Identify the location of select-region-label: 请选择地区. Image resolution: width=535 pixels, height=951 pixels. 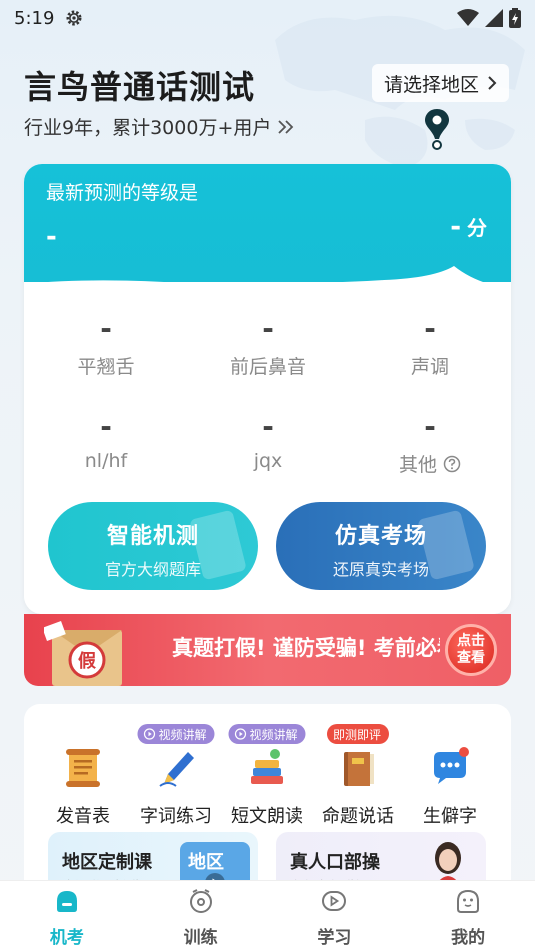
(431, 84).